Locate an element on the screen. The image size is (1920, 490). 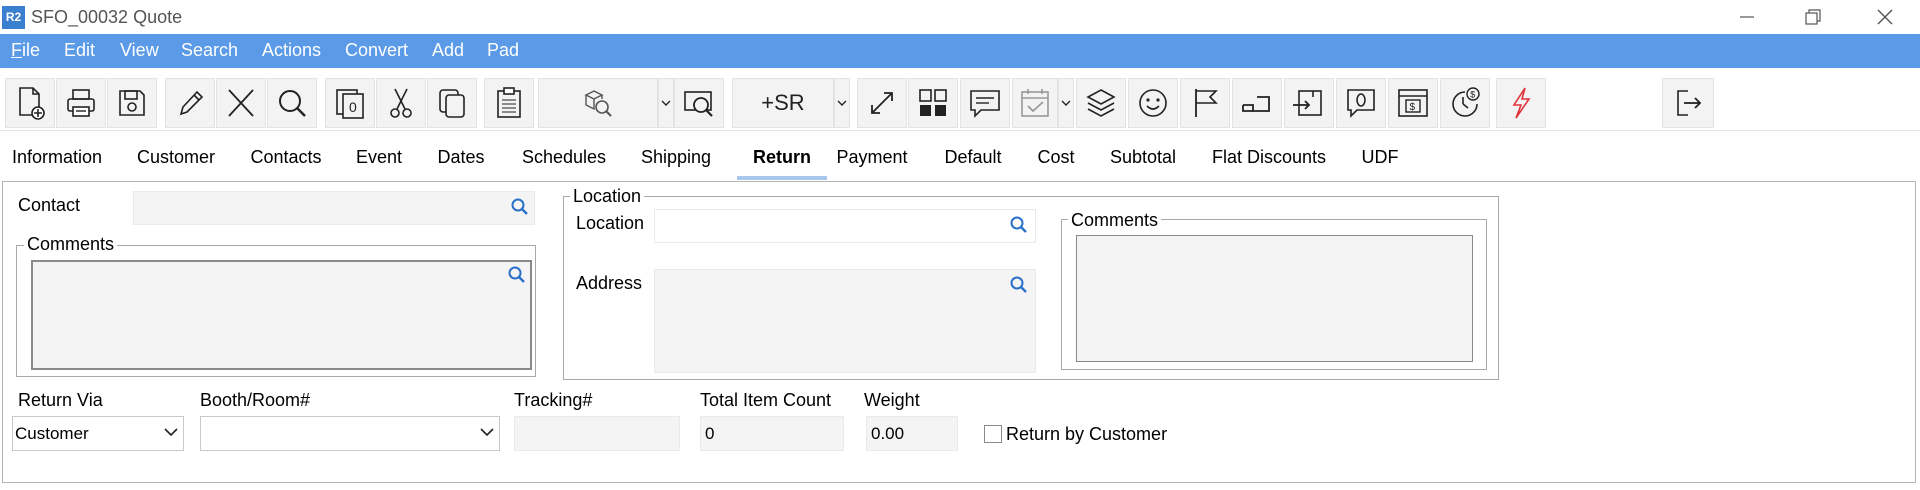
title-bar: R2 SFO_00032 Quote is located at coordinates (960, 17).